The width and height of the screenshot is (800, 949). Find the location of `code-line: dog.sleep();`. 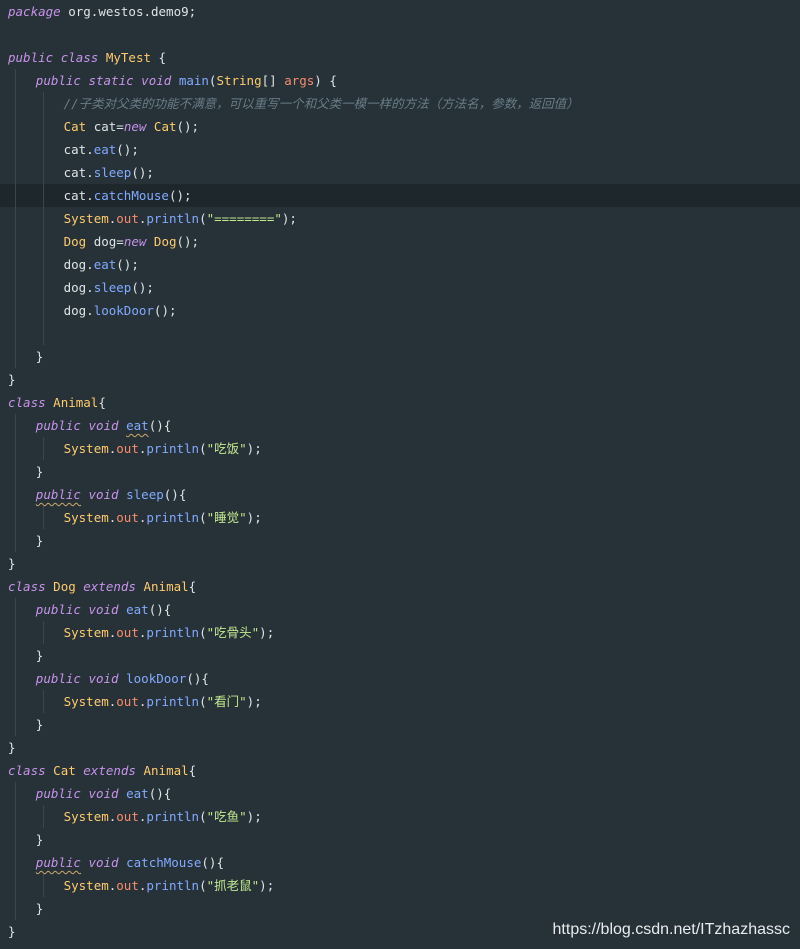

code-line: dog.sleep(); is located at coordinates (400, 287).